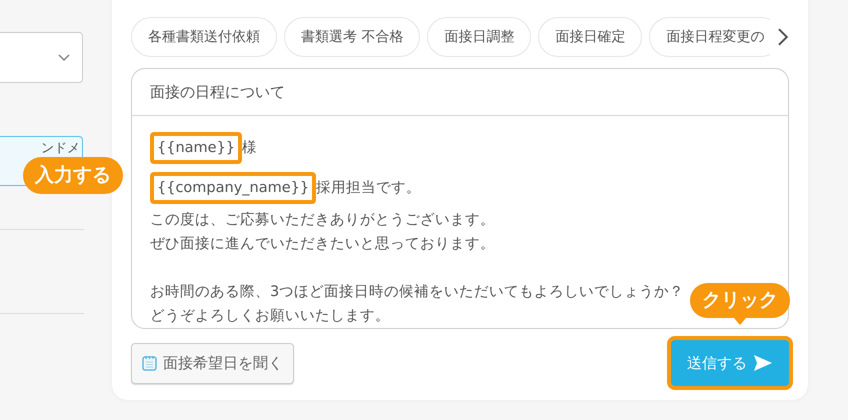  What do you see at coordinates (196, 148) in the screenshot?
I see `placeholder-tag: {{name}}` at bounding box center [196, 148].